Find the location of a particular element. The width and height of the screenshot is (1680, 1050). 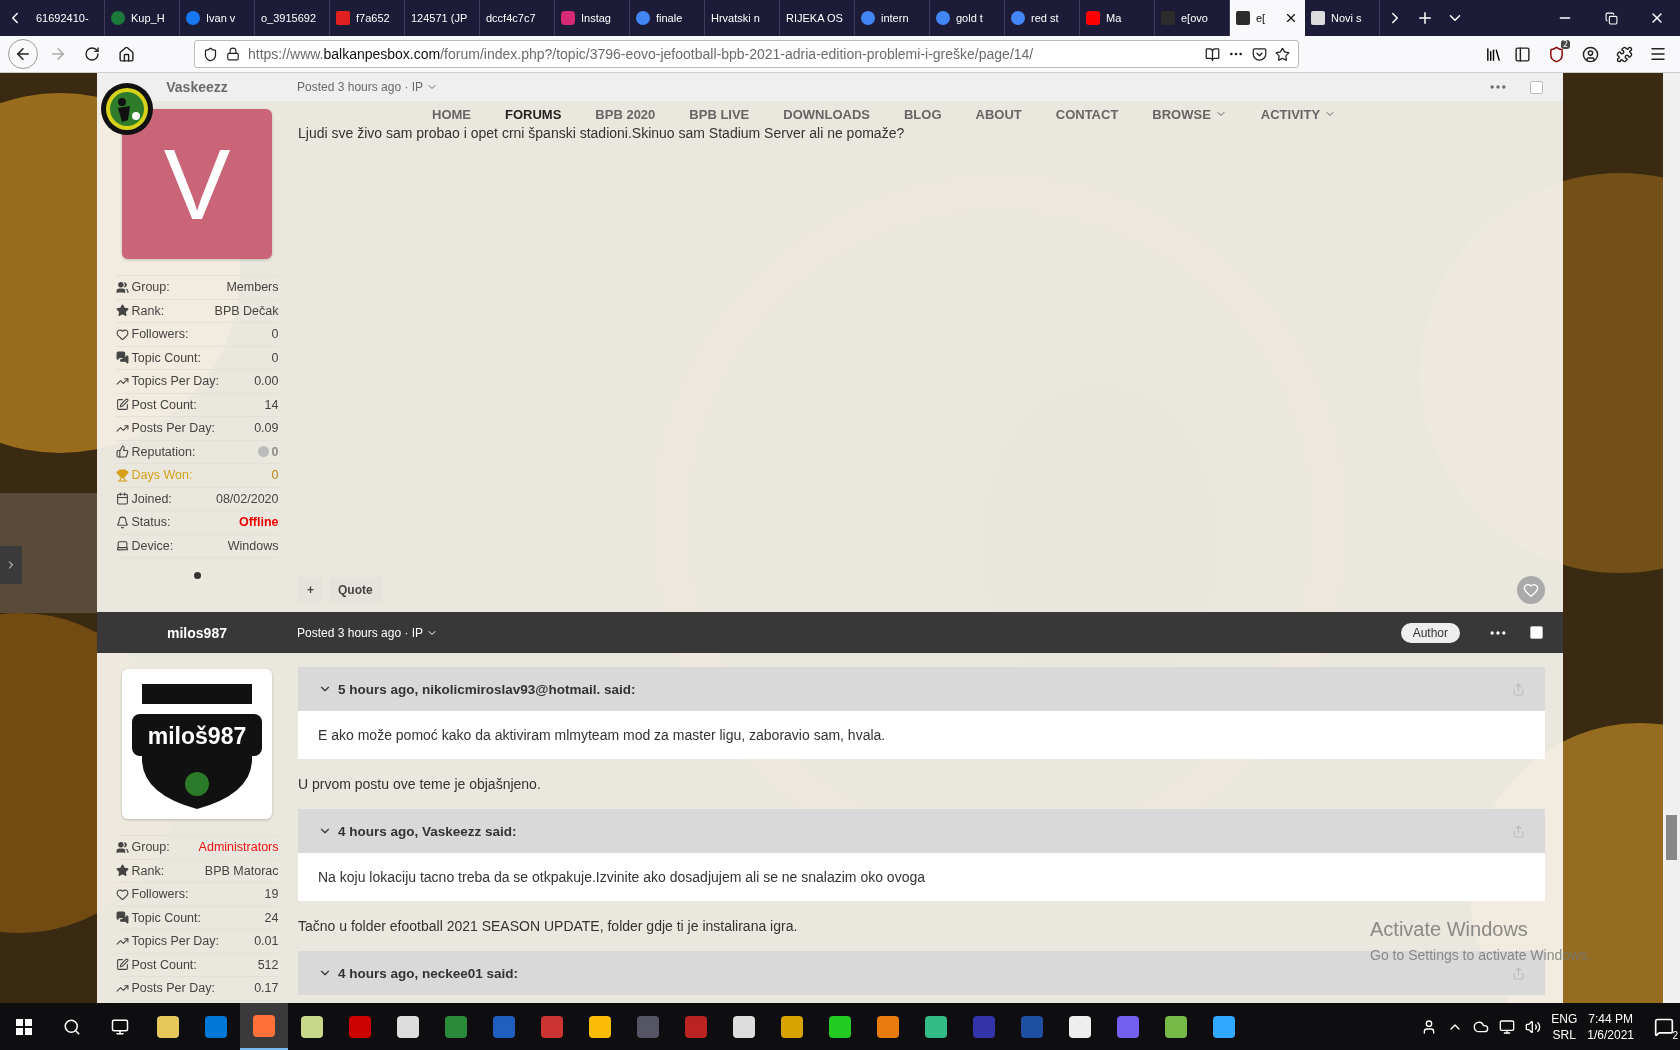

stat-value: Windows is located at coordinates (253, 545).